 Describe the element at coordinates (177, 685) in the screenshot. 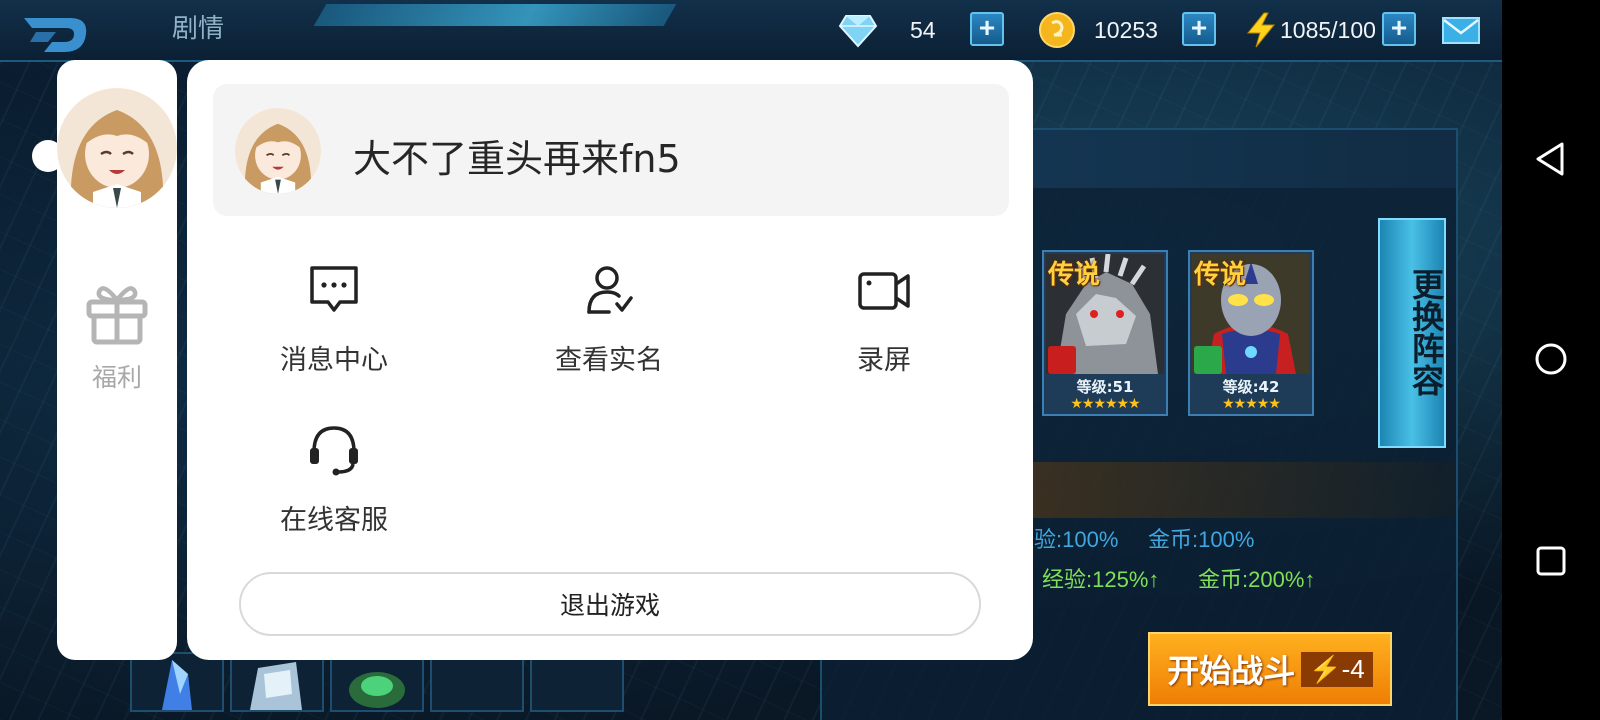

I see `crystal-item-icon` at that location.